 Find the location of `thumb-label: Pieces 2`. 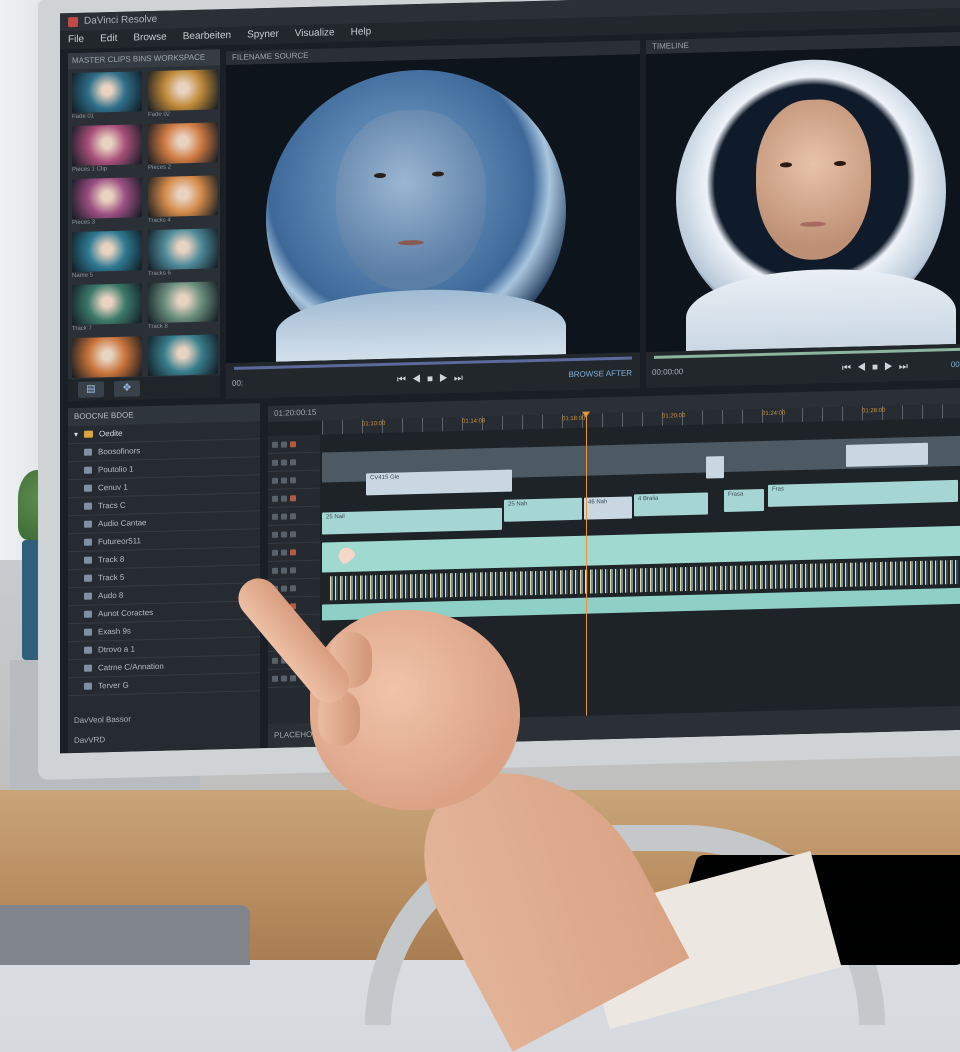

thumb-label: Pieces 2 is located at coordinates (160, 168).